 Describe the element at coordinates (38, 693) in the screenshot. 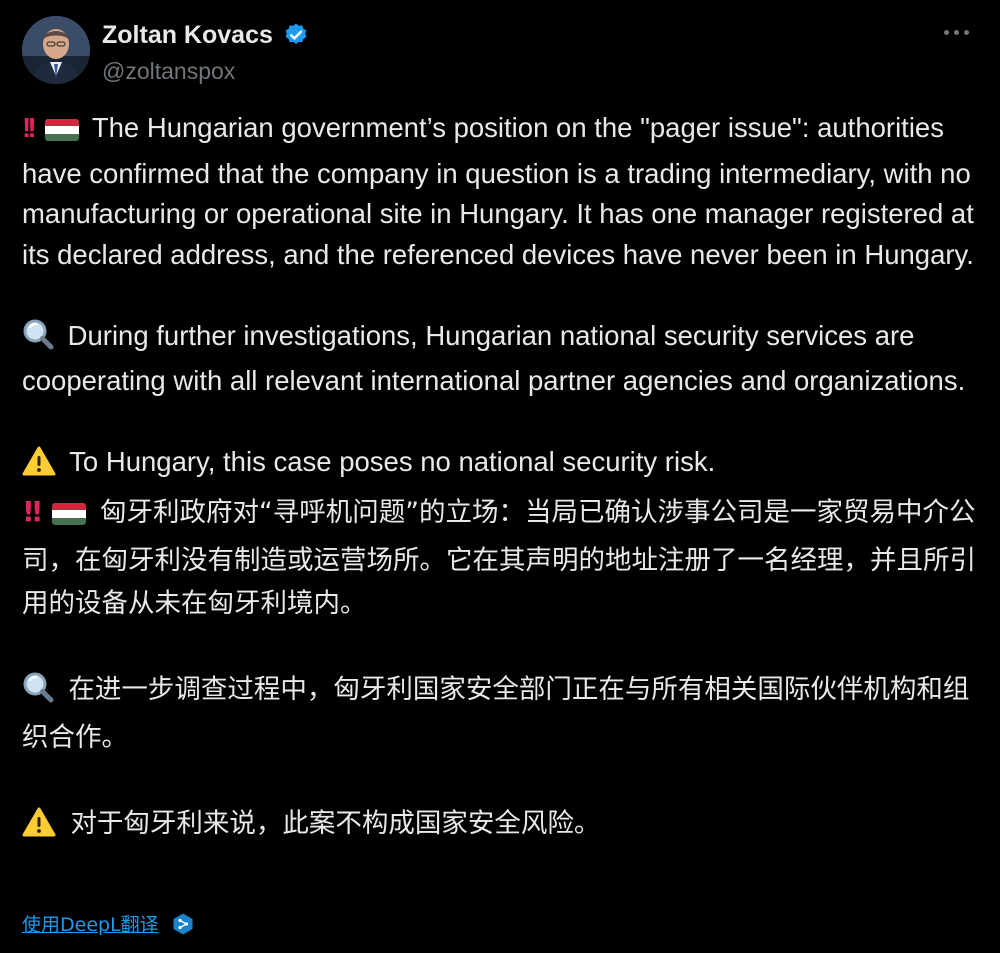

I see `magnifying-glass-icon-zh` at that location.